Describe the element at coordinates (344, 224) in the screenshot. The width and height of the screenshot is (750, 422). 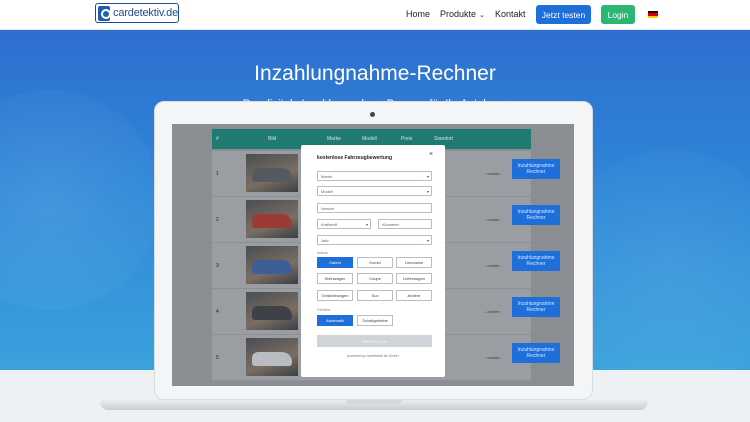
I see `kraftstoff-select: Kraftstoff ▾` at that location.